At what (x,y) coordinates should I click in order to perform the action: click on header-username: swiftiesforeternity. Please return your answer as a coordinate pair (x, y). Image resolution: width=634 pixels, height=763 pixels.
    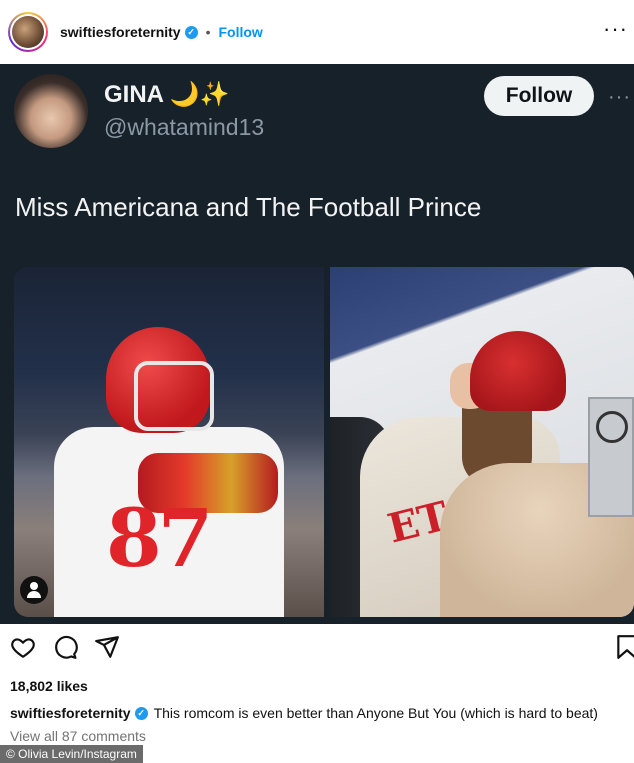
    Looking at the image, I should click on (120, 32).